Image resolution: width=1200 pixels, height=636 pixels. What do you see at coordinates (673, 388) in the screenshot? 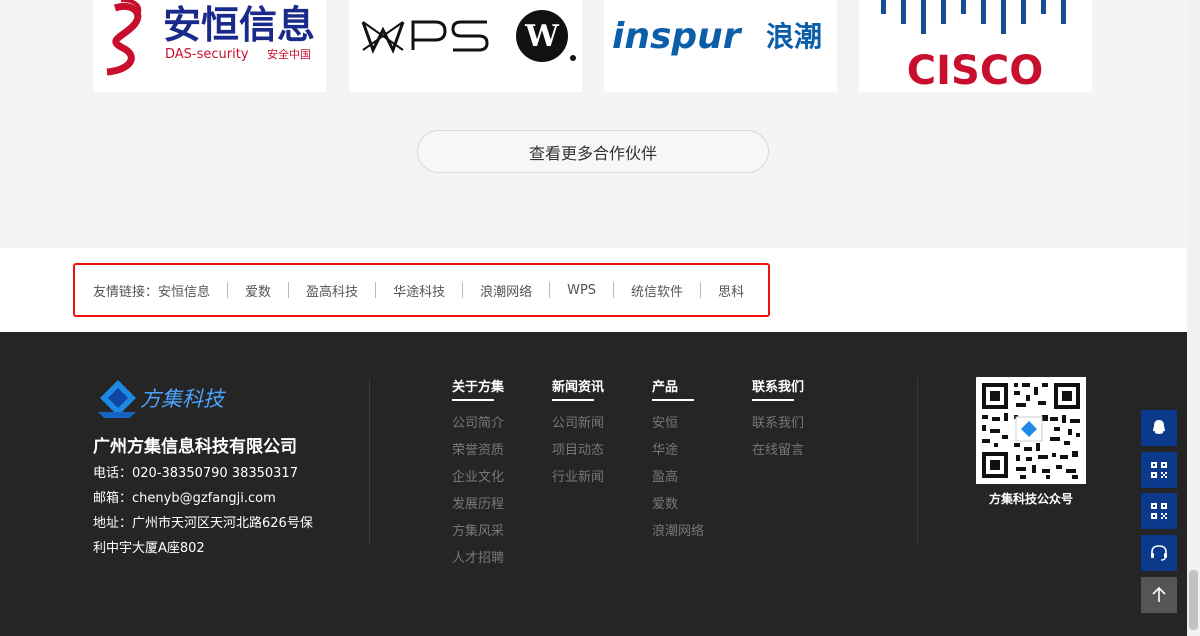
I see `footer-column-title: 产品` at bounding box center [673, 388].